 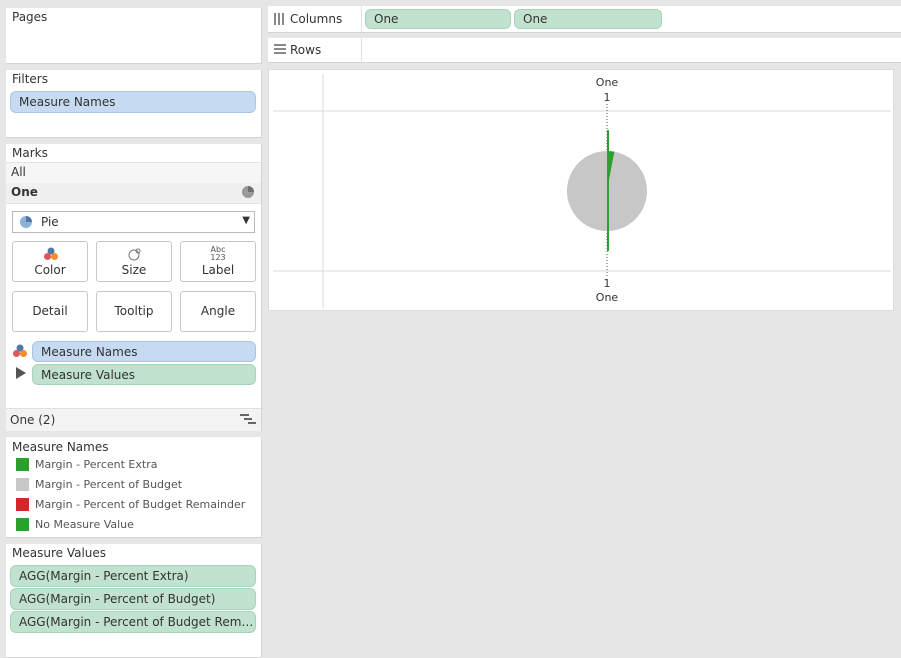 What do you see at coordinates (21, 374) in the screenshot?
I see `angle-icon` at bounding box center [21, 374].